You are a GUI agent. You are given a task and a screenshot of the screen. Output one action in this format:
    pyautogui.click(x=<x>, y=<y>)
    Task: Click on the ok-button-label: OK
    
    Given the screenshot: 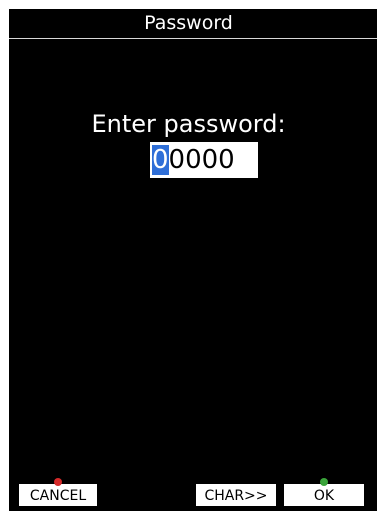 What is the action you would take?
    pyautogui.click(x=324, y=496)
    